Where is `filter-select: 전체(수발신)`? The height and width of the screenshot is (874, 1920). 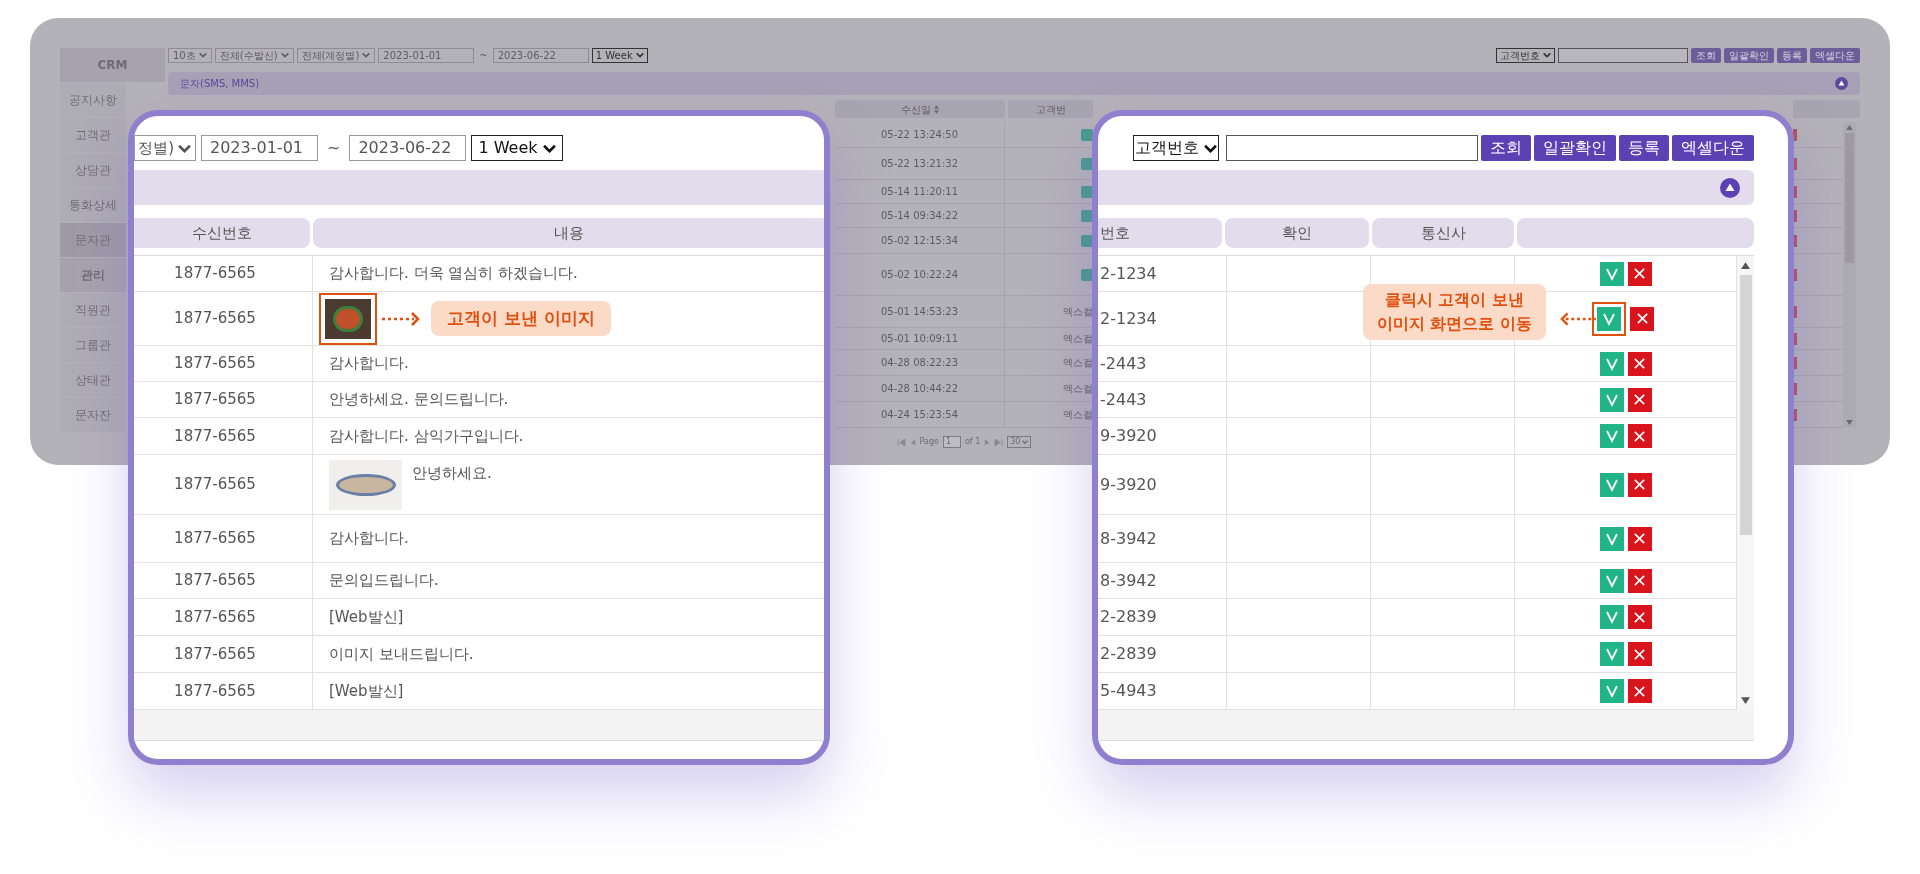
filter-select: 전체(수발신) is located at coordinates (254, 55).